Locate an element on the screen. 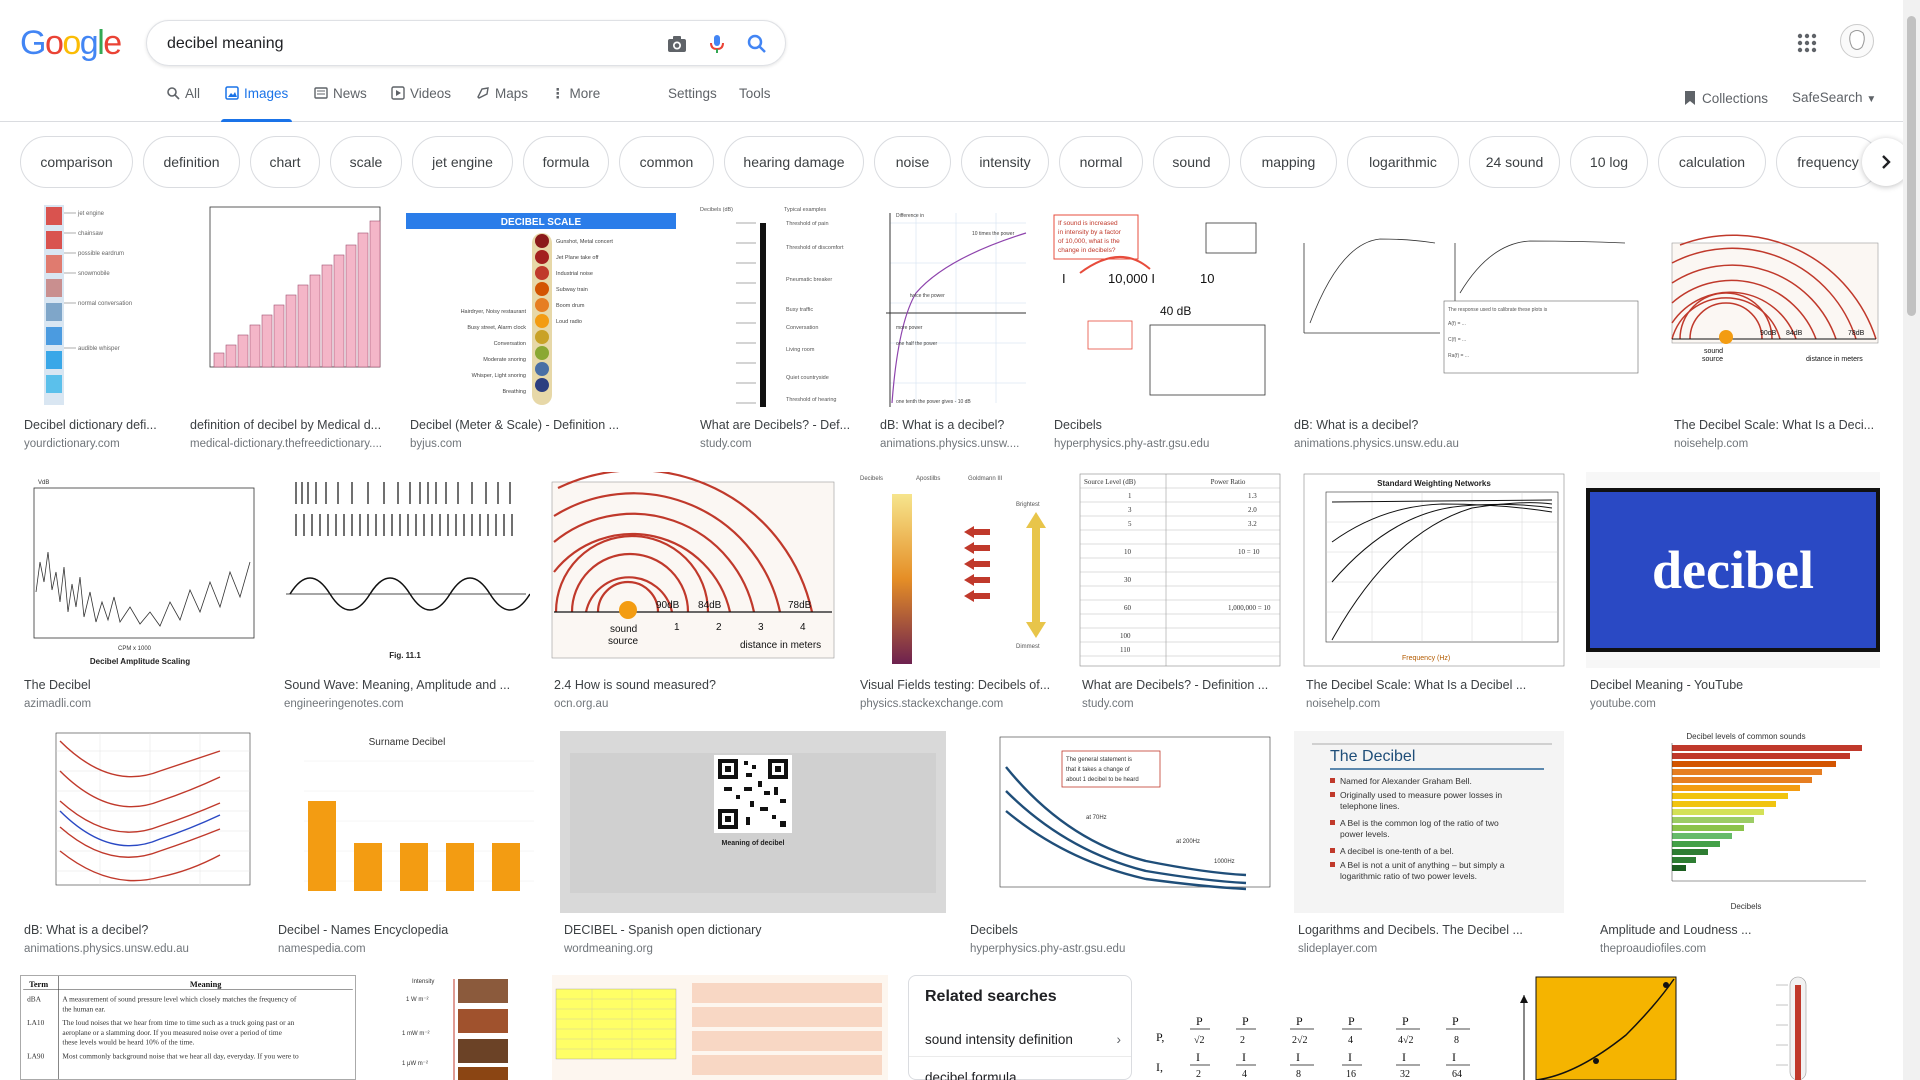 This screenshot has height=1080, width=1920. tab-images: Images is located at coordinates (256, 104).